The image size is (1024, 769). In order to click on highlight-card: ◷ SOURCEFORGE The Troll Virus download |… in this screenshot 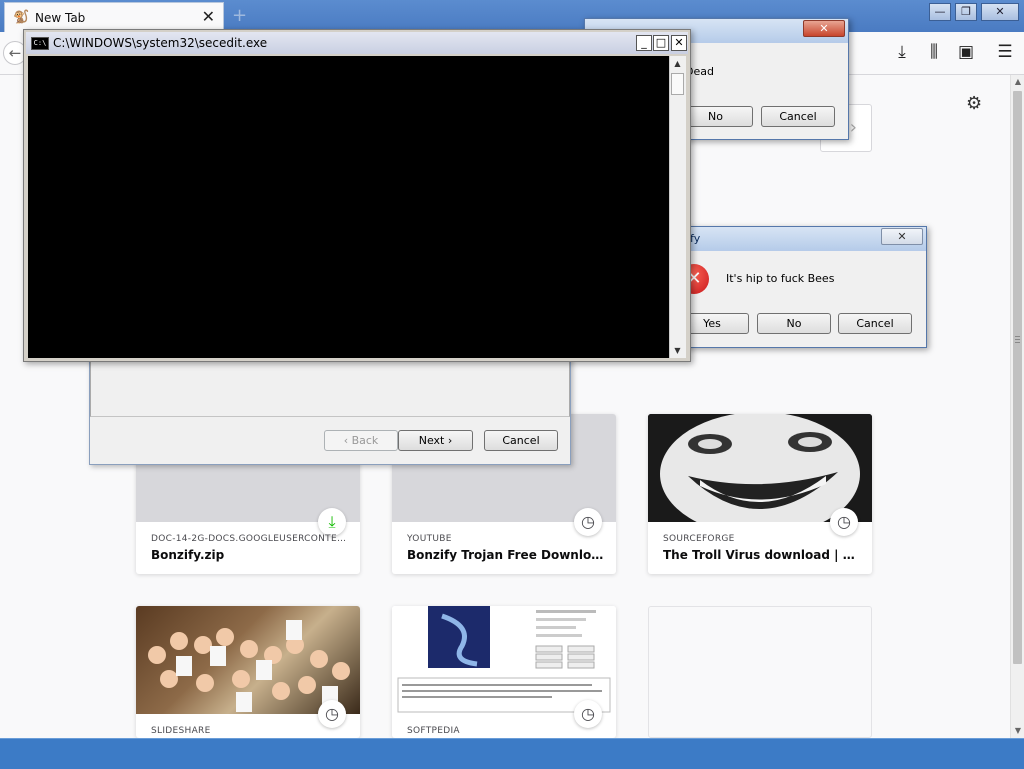, I will do `click(760, 494)`.